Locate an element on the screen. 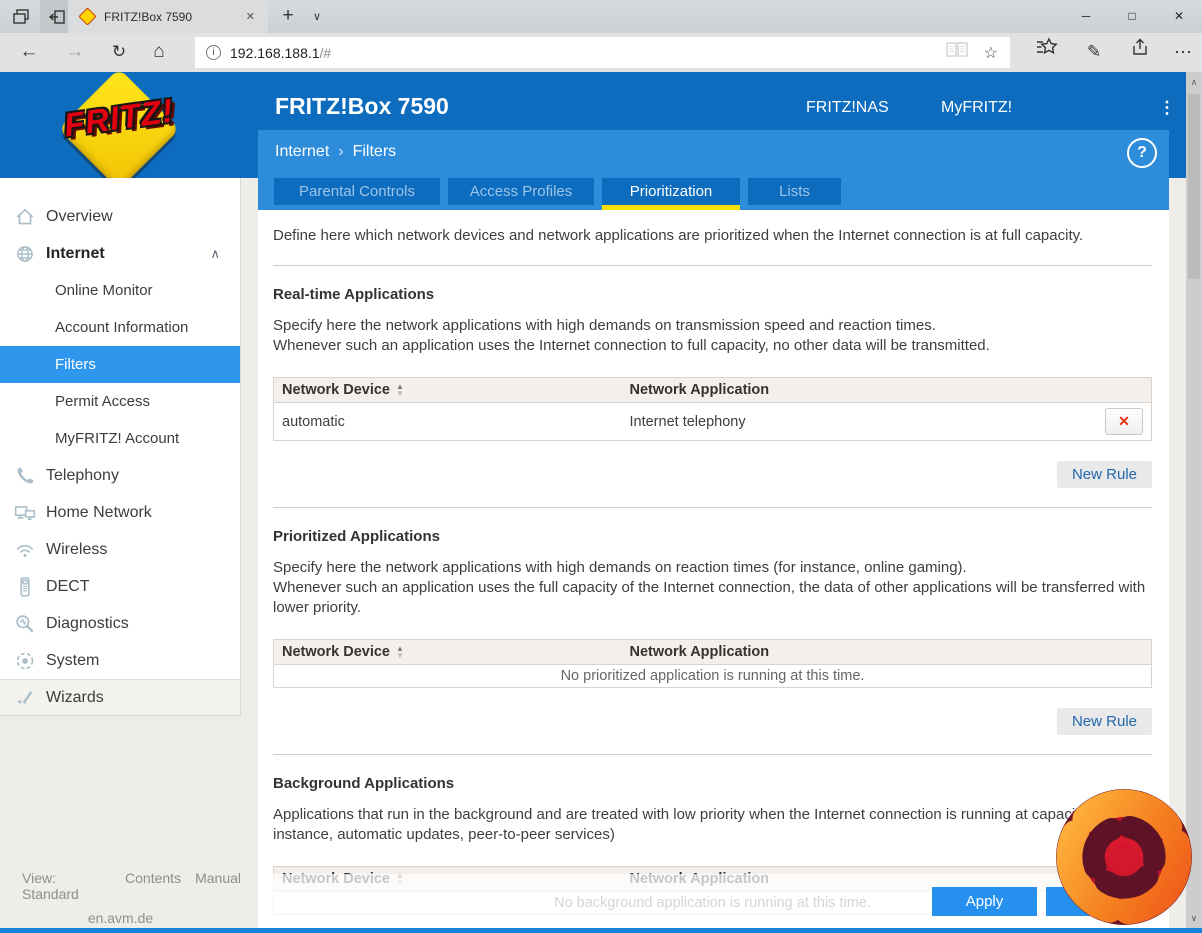 Image resolution: width=1202 pixels, height=933 pixels. url-text: 192.168.188.1/# is located at coordinates (281, 52).